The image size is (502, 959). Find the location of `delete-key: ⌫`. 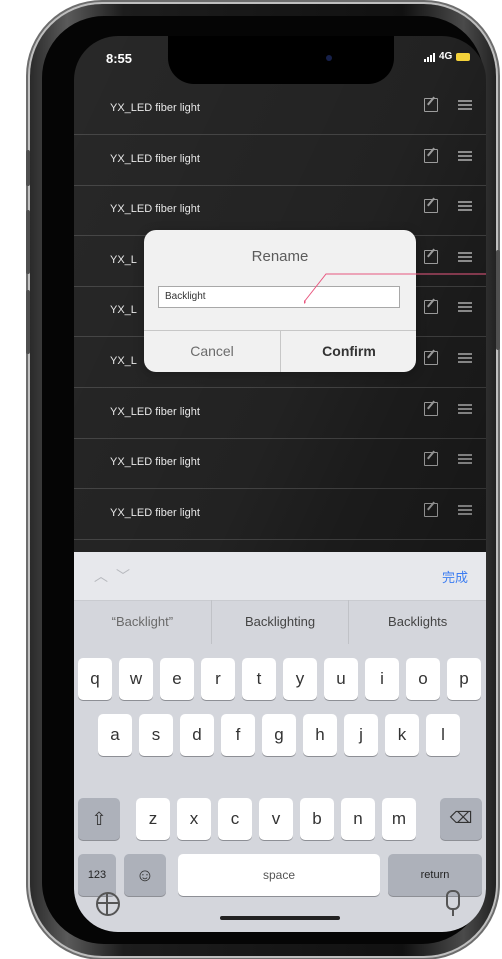

delete-key: ⌫ is located at coordinates (461, 819).